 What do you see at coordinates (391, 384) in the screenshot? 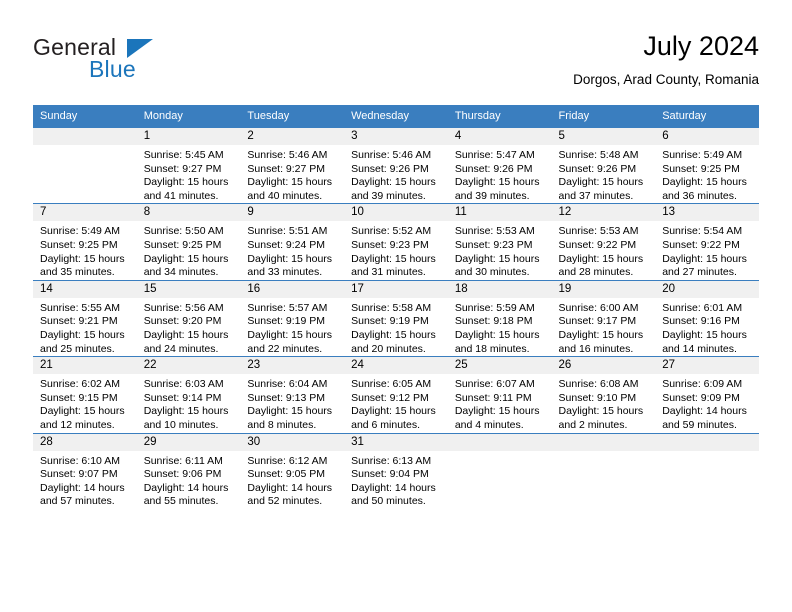
I see `sunrise-text: Sunrise: 6:05 AM` at bounding box center [391, 384].